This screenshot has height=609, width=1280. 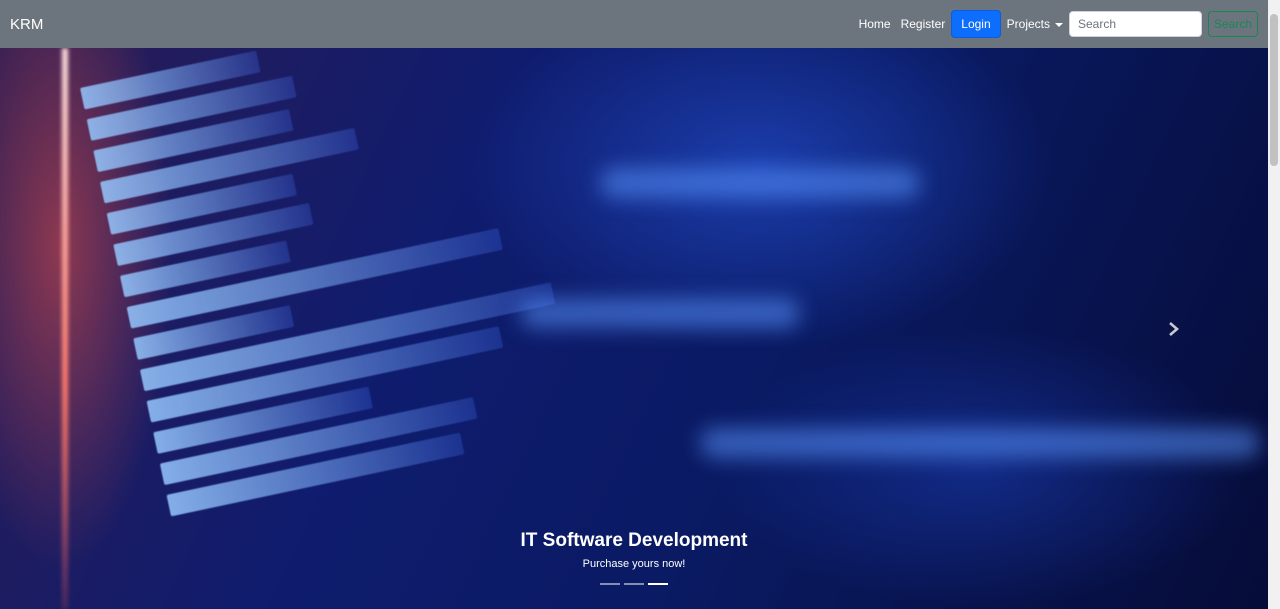 I want to click on carousel-caption-subtitle: Purchase yours now!, so click(x=634, y=564).